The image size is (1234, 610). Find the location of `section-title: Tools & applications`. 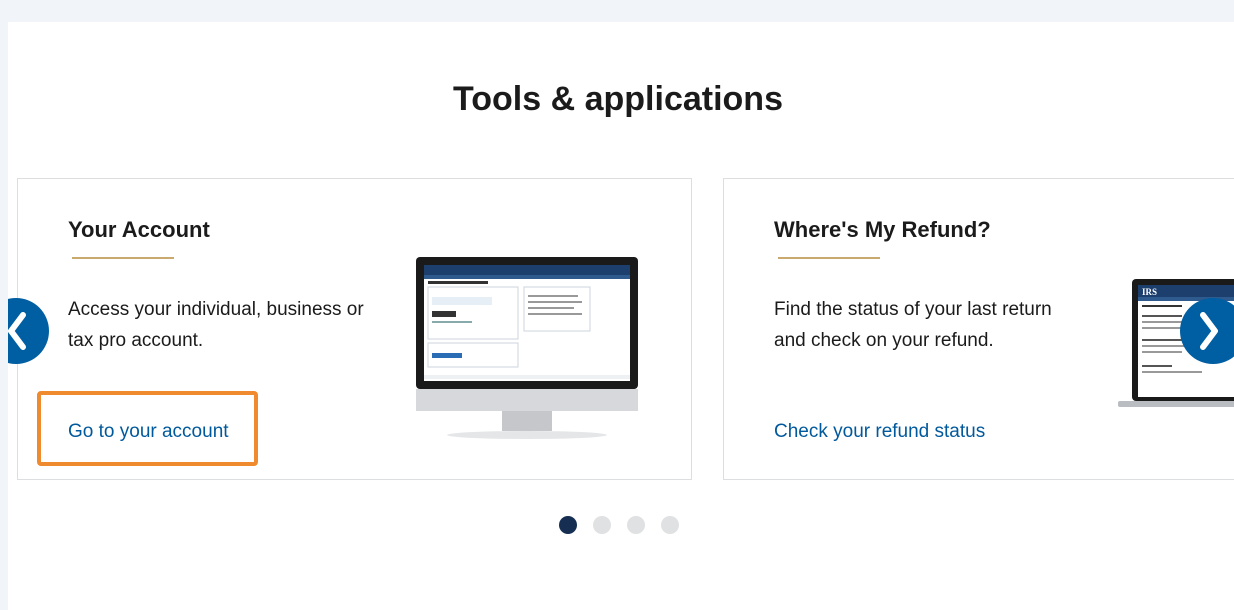

section-title: Tools & applications is located at coordinates (618, 99).